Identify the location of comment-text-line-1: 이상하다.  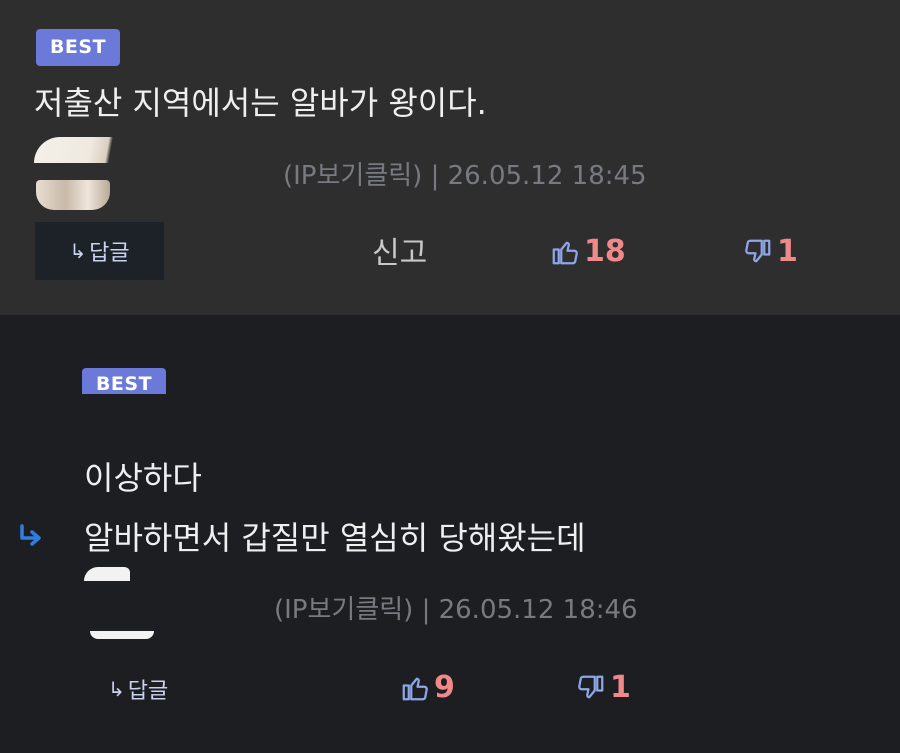
(143, 478).